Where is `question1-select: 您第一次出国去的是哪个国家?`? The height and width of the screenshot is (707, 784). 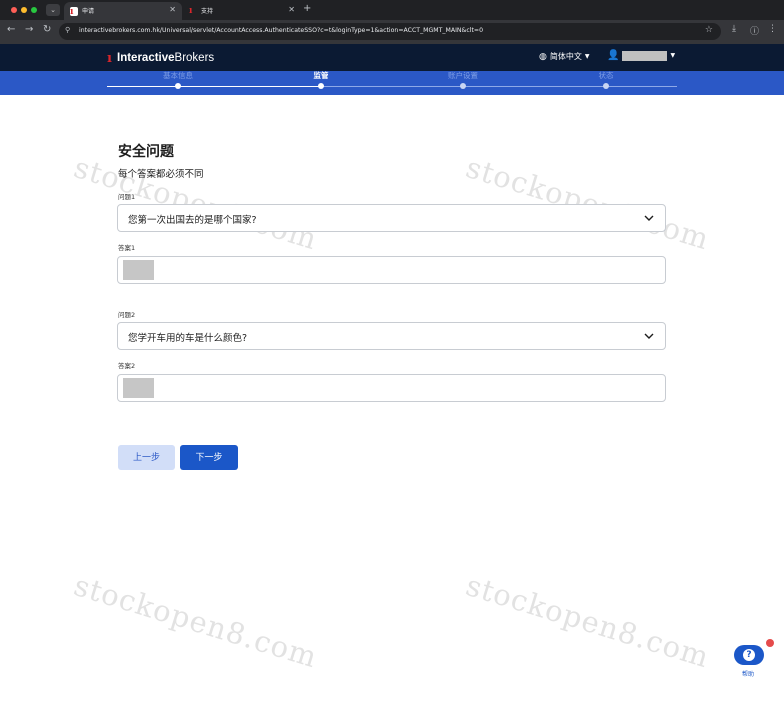
question1-select: 您第一次出国去的是哪个国家? is located at coordinates (391, 218).